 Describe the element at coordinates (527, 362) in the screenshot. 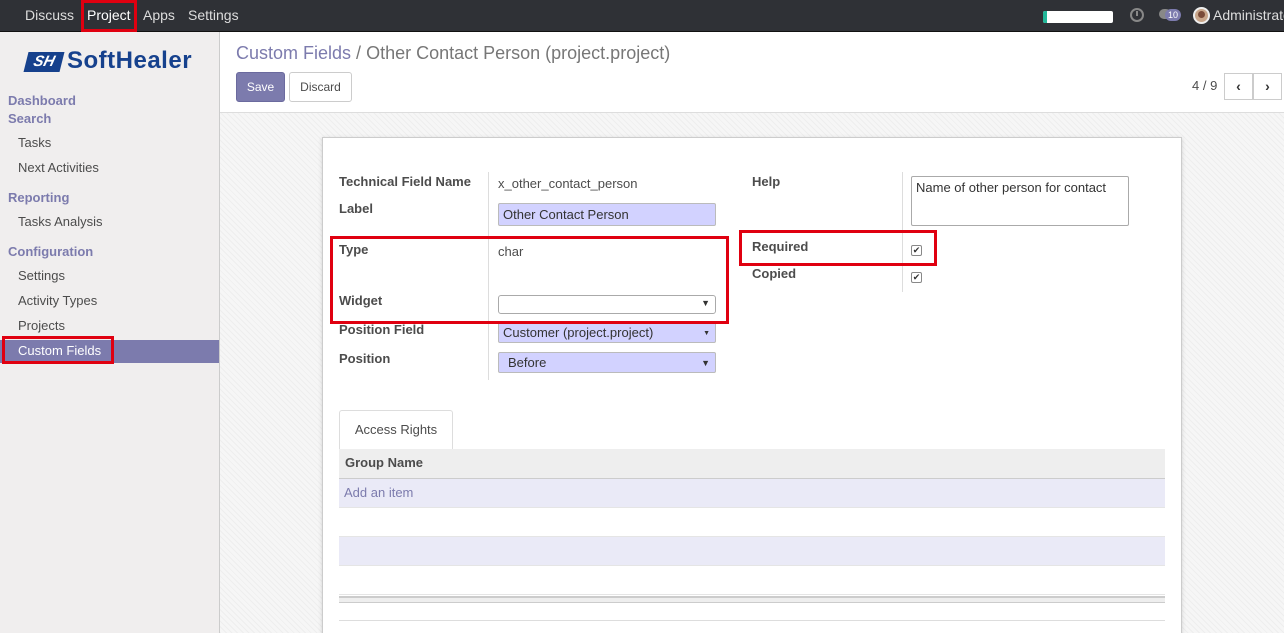

I see `position-value: Before` at that location.